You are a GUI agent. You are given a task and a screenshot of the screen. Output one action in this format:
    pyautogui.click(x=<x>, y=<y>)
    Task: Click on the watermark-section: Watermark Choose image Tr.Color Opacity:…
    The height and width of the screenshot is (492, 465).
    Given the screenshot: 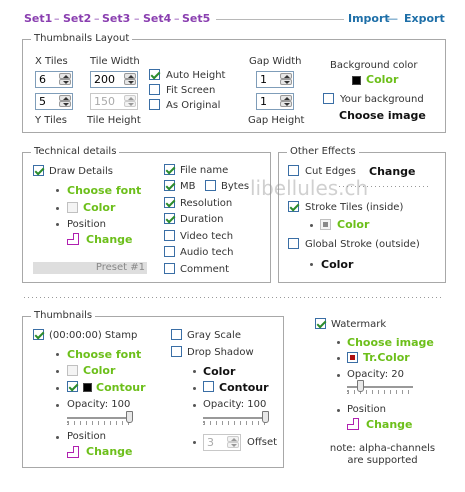 What is the action you would take?
    pyautogui.click(x=382, y=394)
    